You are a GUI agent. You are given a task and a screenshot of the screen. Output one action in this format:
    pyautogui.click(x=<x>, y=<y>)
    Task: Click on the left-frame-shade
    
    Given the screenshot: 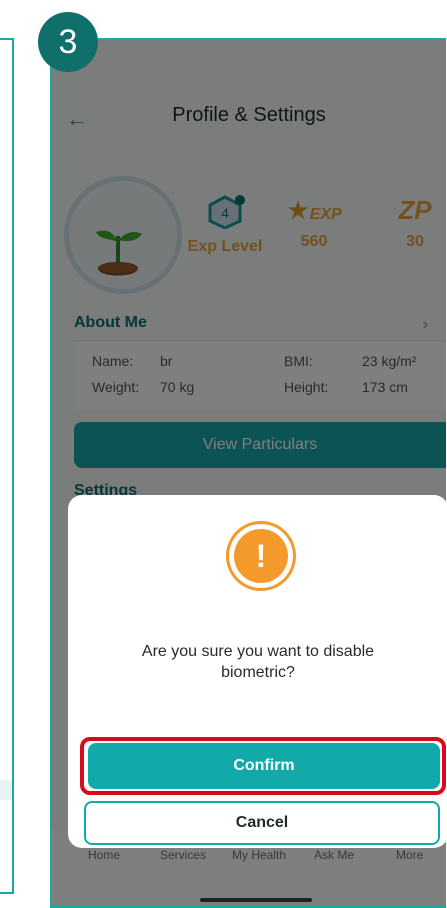 What is the action you would take?
    pyautogui.click(x=6, y=790)
    